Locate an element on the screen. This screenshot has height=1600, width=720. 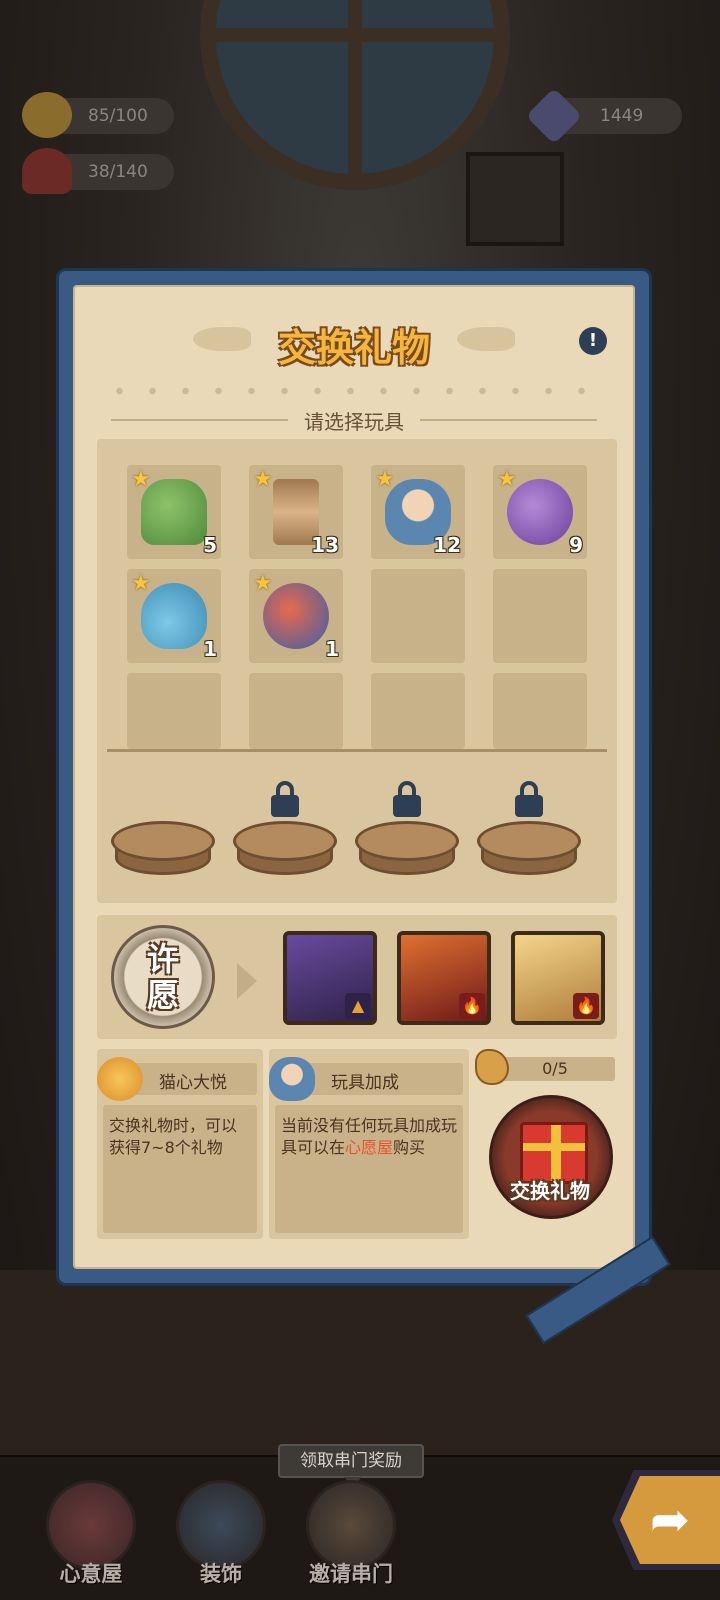
bonus-header: 猫心大悦 is located at coordinates (180, 1079).